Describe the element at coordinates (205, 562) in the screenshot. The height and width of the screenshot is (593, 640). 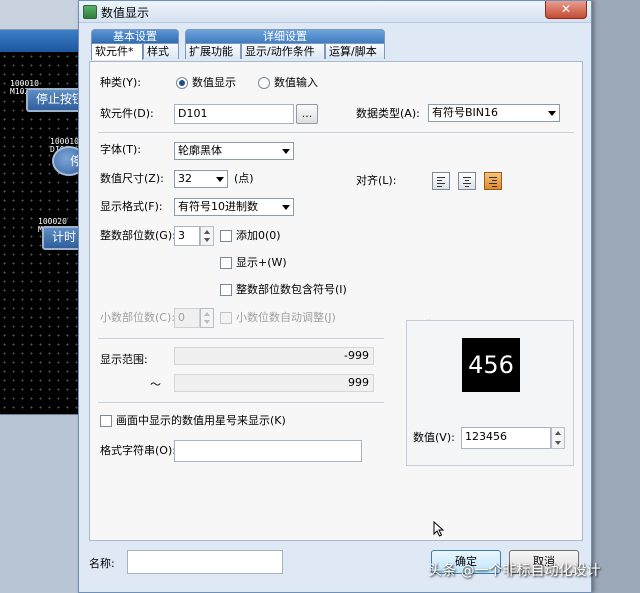
I see `name-input` at that location.